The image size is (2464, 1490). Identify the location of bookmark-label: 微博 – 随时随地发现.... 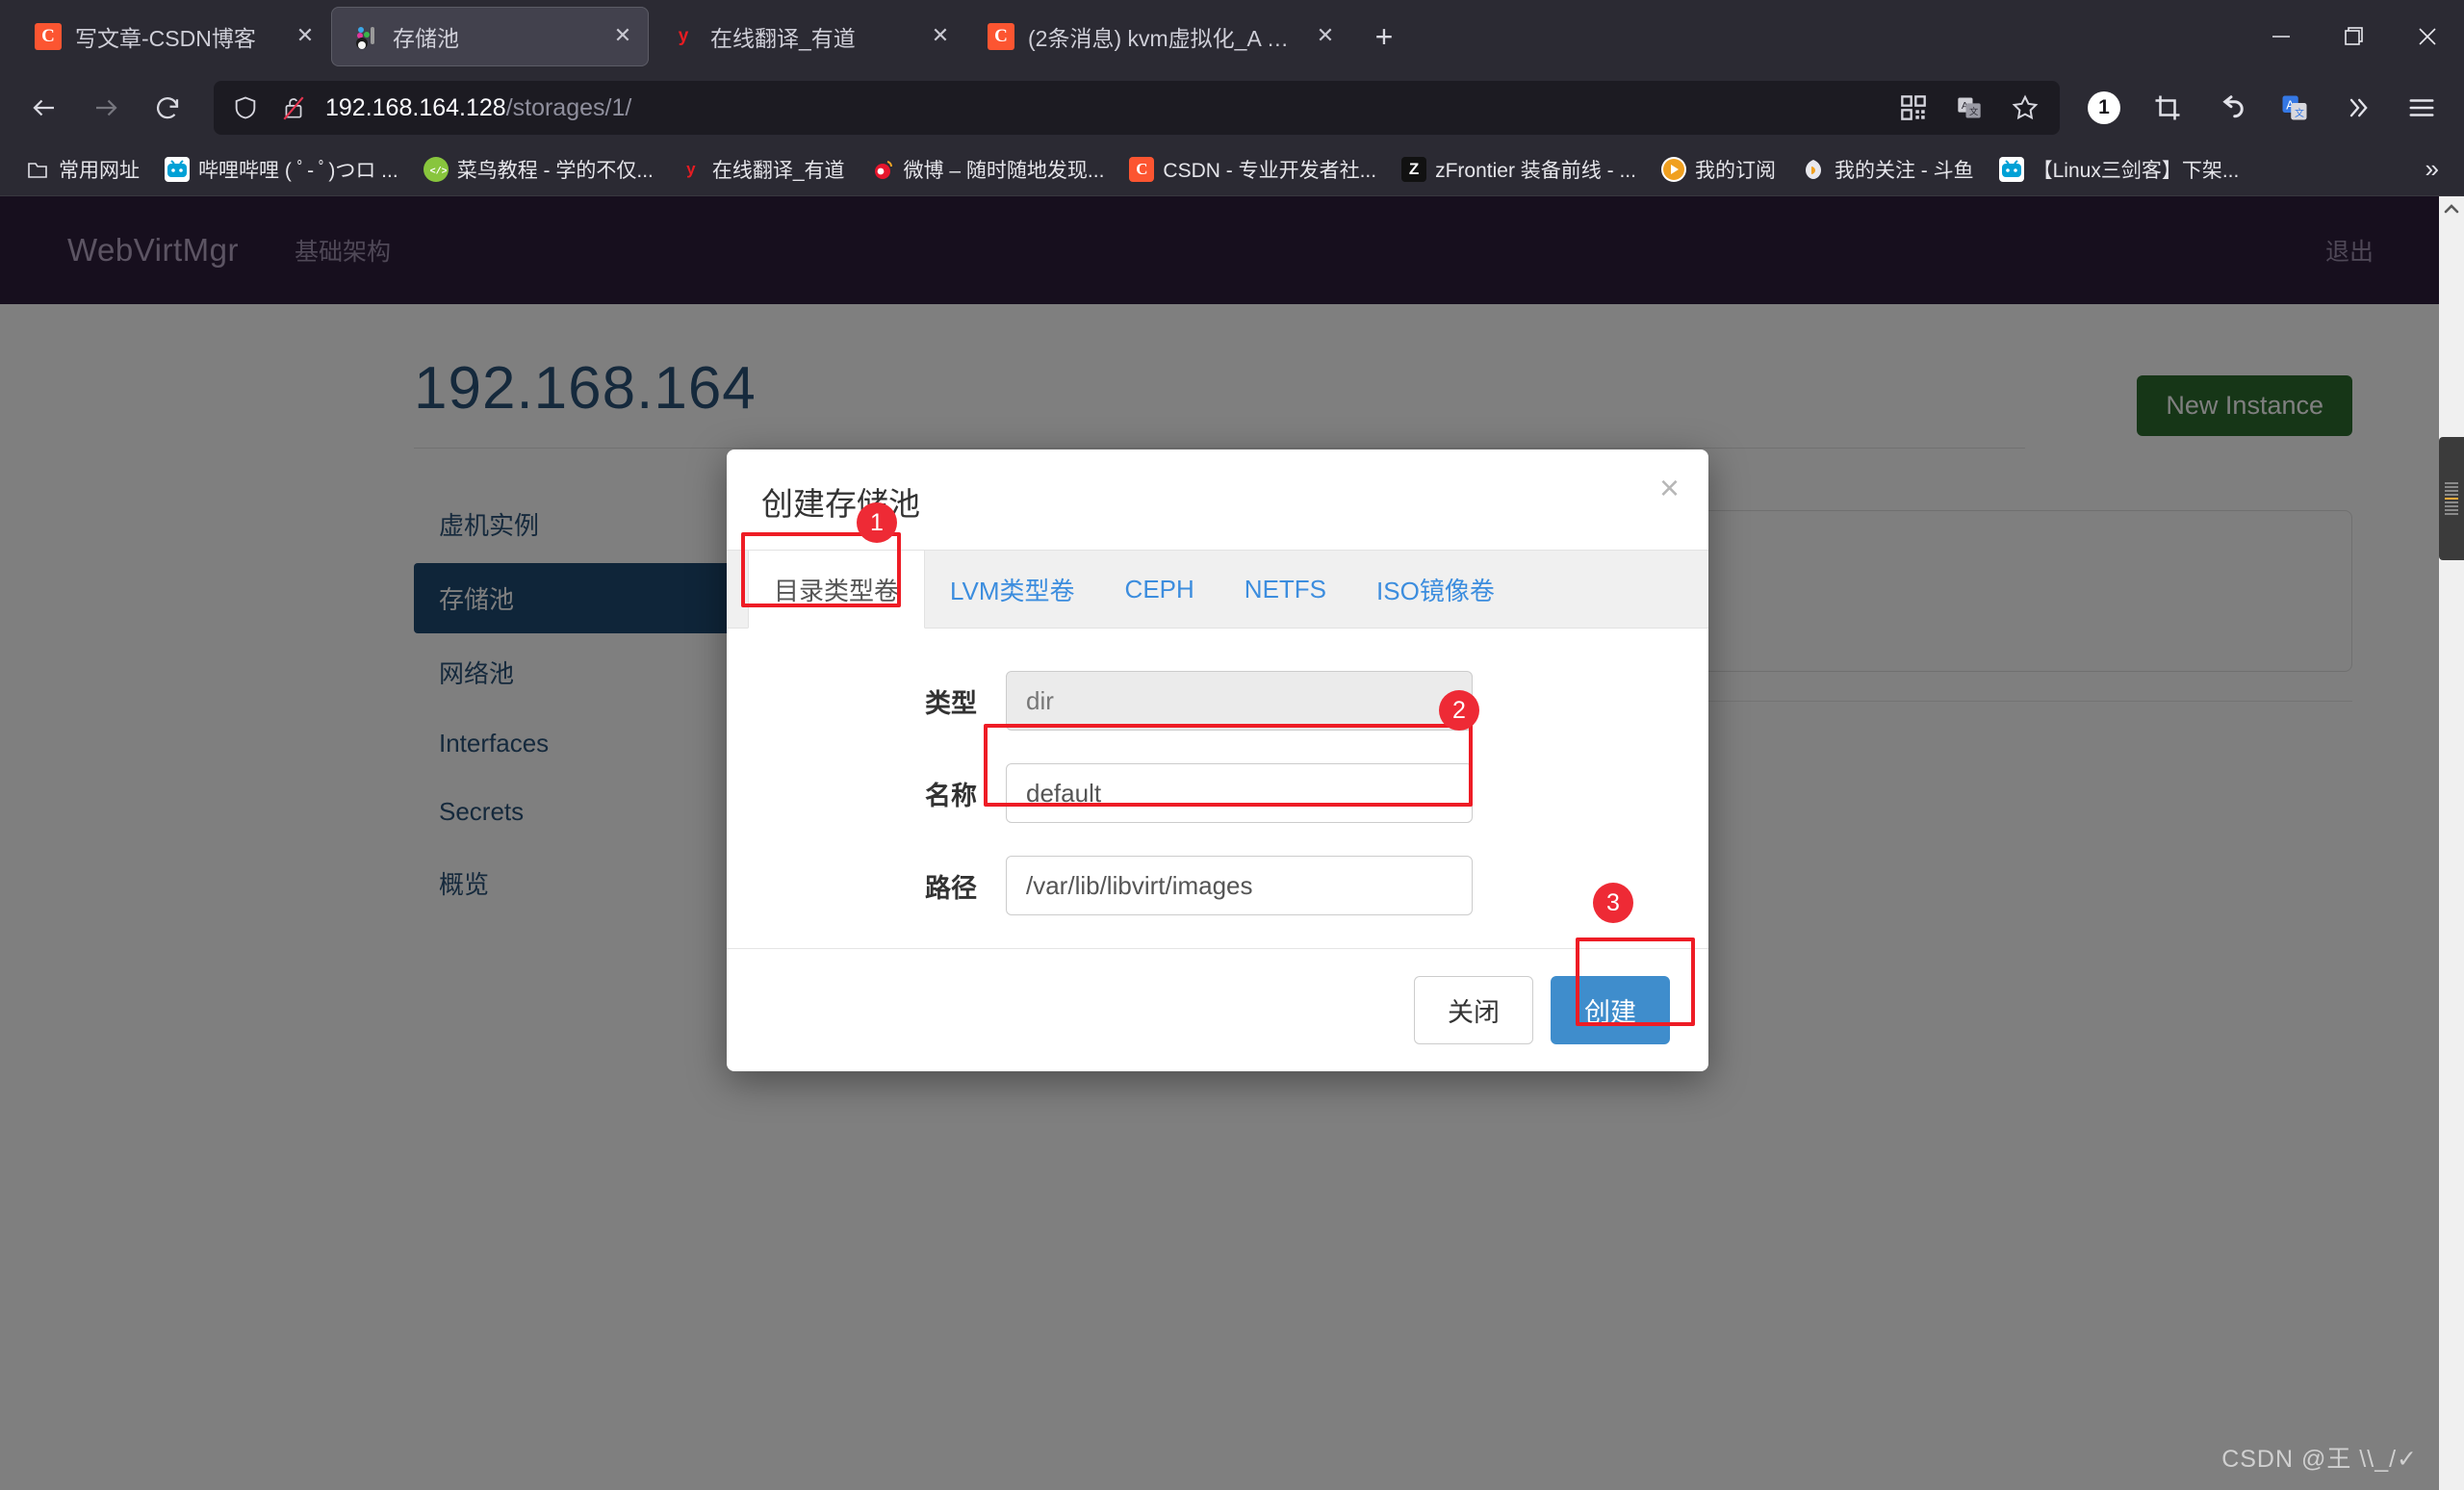
(1004, 170).